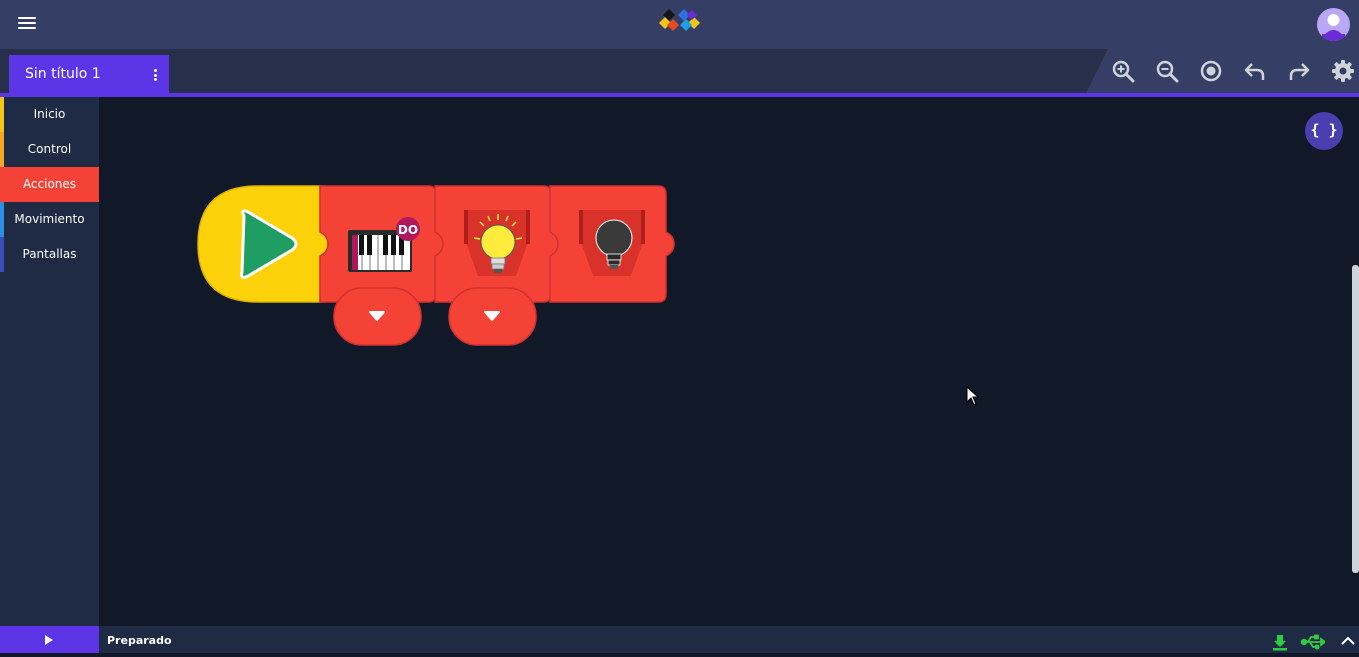 This screenshot has width=1359, height=657. Describe the element at coordinates (1348, 641) in the screenshot. I see `chevron-up-icon` at that location.